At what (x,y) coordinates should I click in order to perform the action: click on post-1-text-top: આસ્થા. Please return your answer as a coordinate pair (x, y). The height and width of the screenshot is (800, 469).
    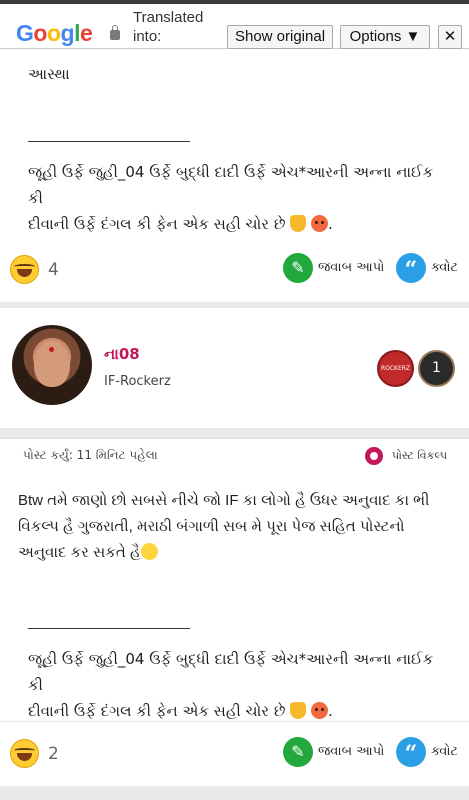
    Looking at the image, I should click on (49, 74).